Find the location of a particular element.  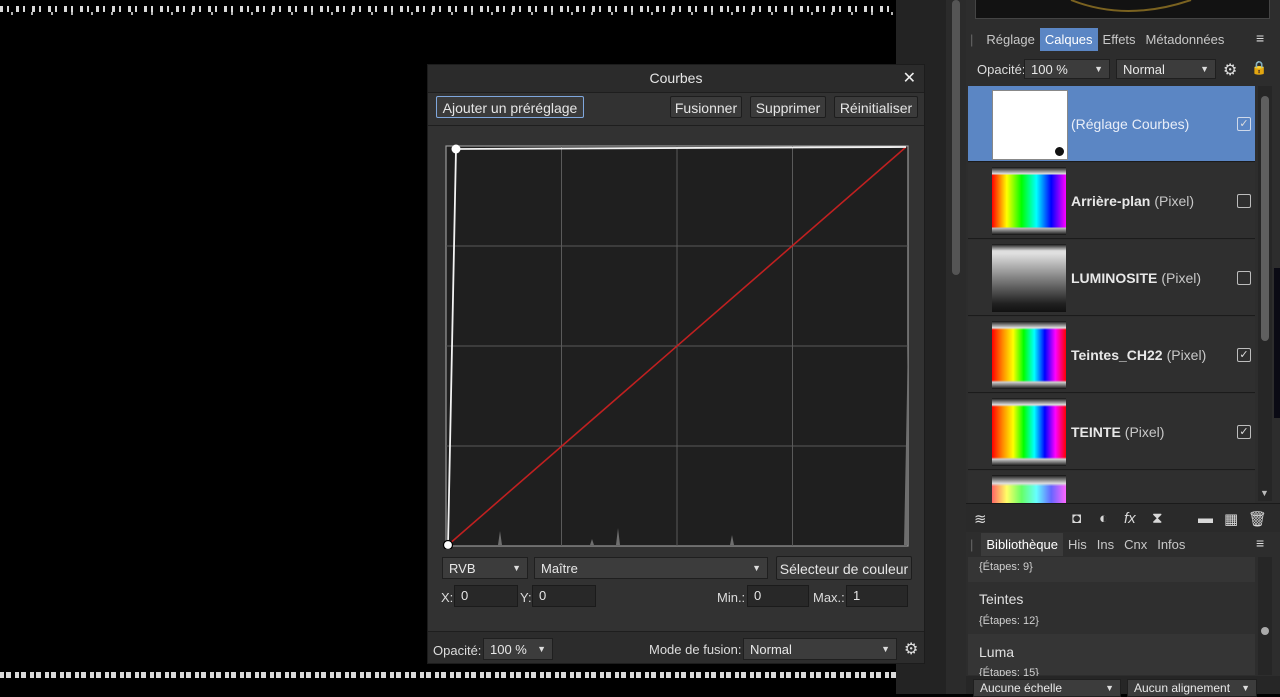

layer-row: Teintes_CH22 (Pixel) ✓ is located at coordinates (1111, 355).